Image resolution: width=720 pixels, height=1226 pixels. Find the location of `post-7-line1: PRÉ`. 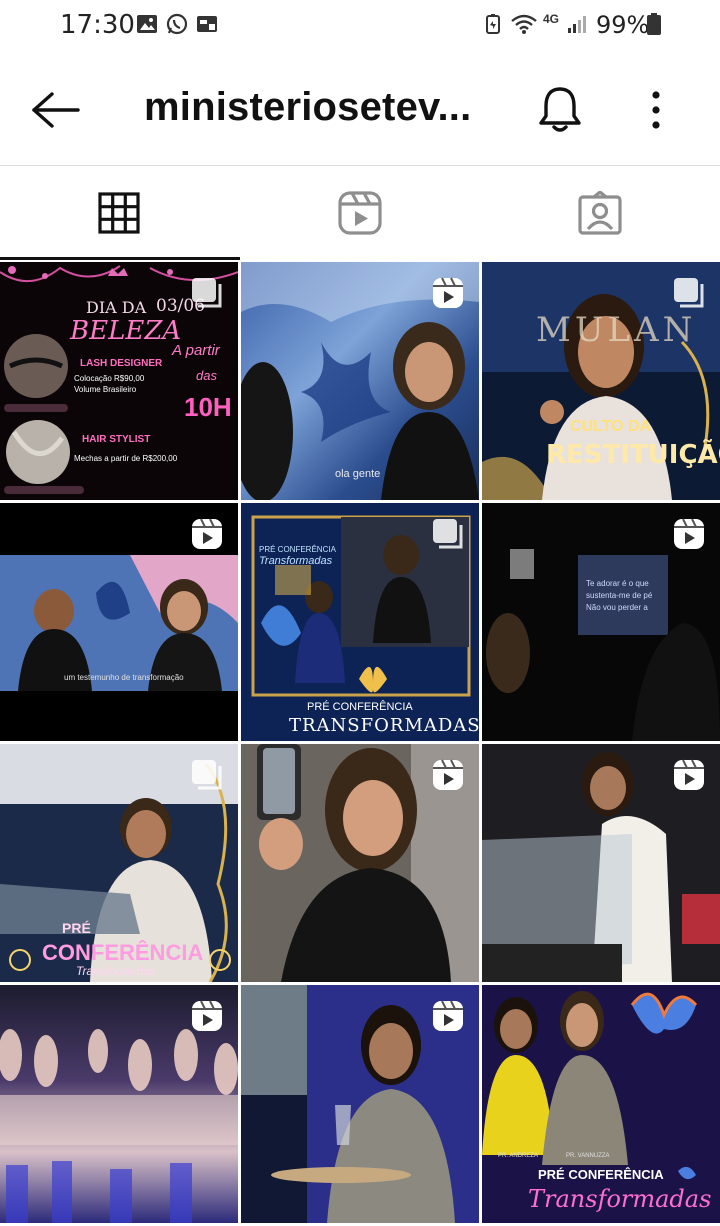

post-7-line1: PRÉ is located at coordinates (76, 928).